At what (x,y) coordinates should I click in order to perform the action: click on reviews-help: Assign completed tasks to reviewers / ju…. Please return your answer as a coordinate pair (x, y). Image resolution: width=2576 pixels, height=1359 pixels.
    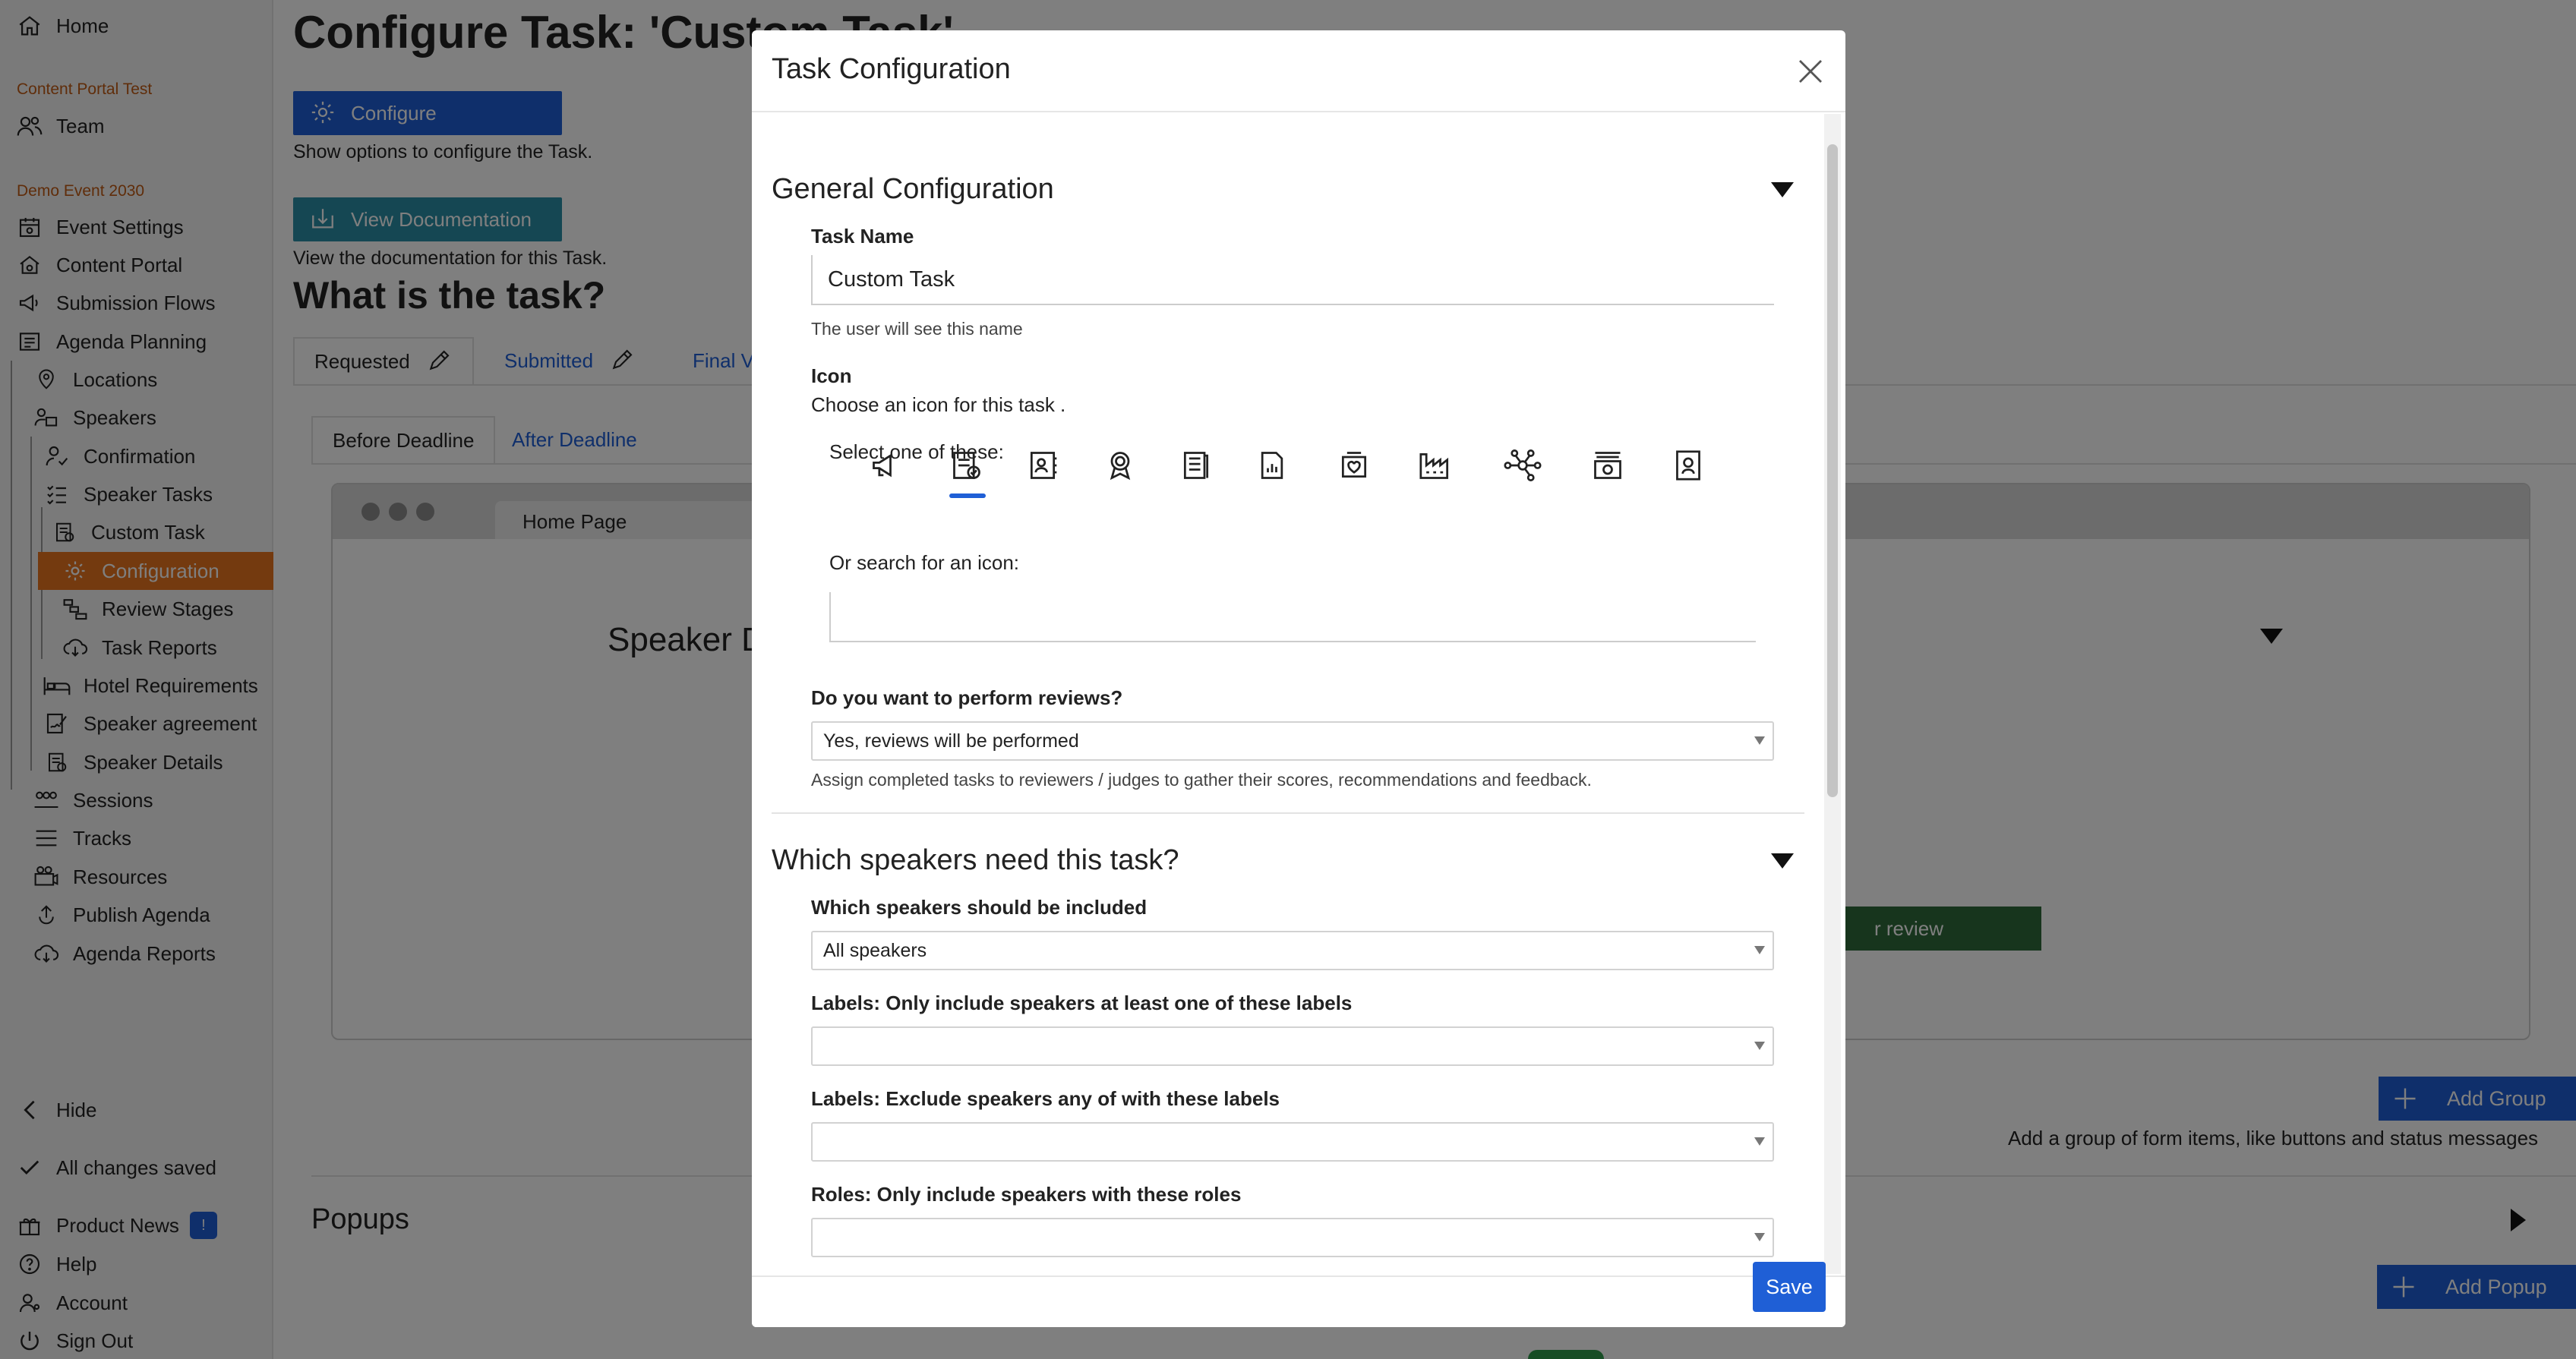
    Looking at the image, I should click on (1201, 780).